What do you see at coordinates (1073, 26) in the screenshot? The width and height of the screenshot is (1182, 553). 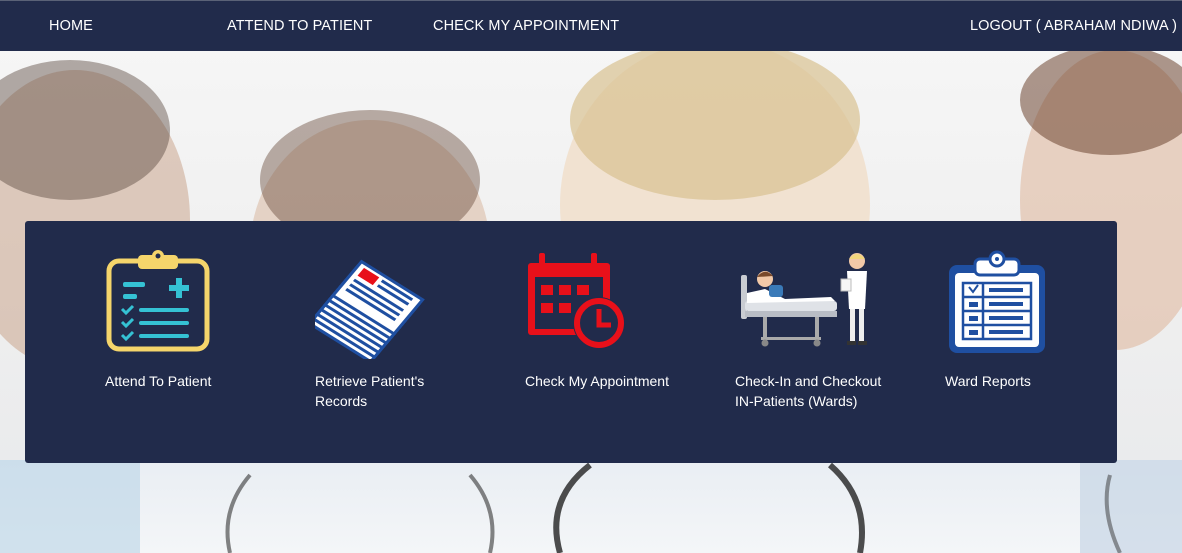 I see `nav-logout-link: LOGOUT ( ABRAHAM NDIWA )` at bounding box center [1073, 26].